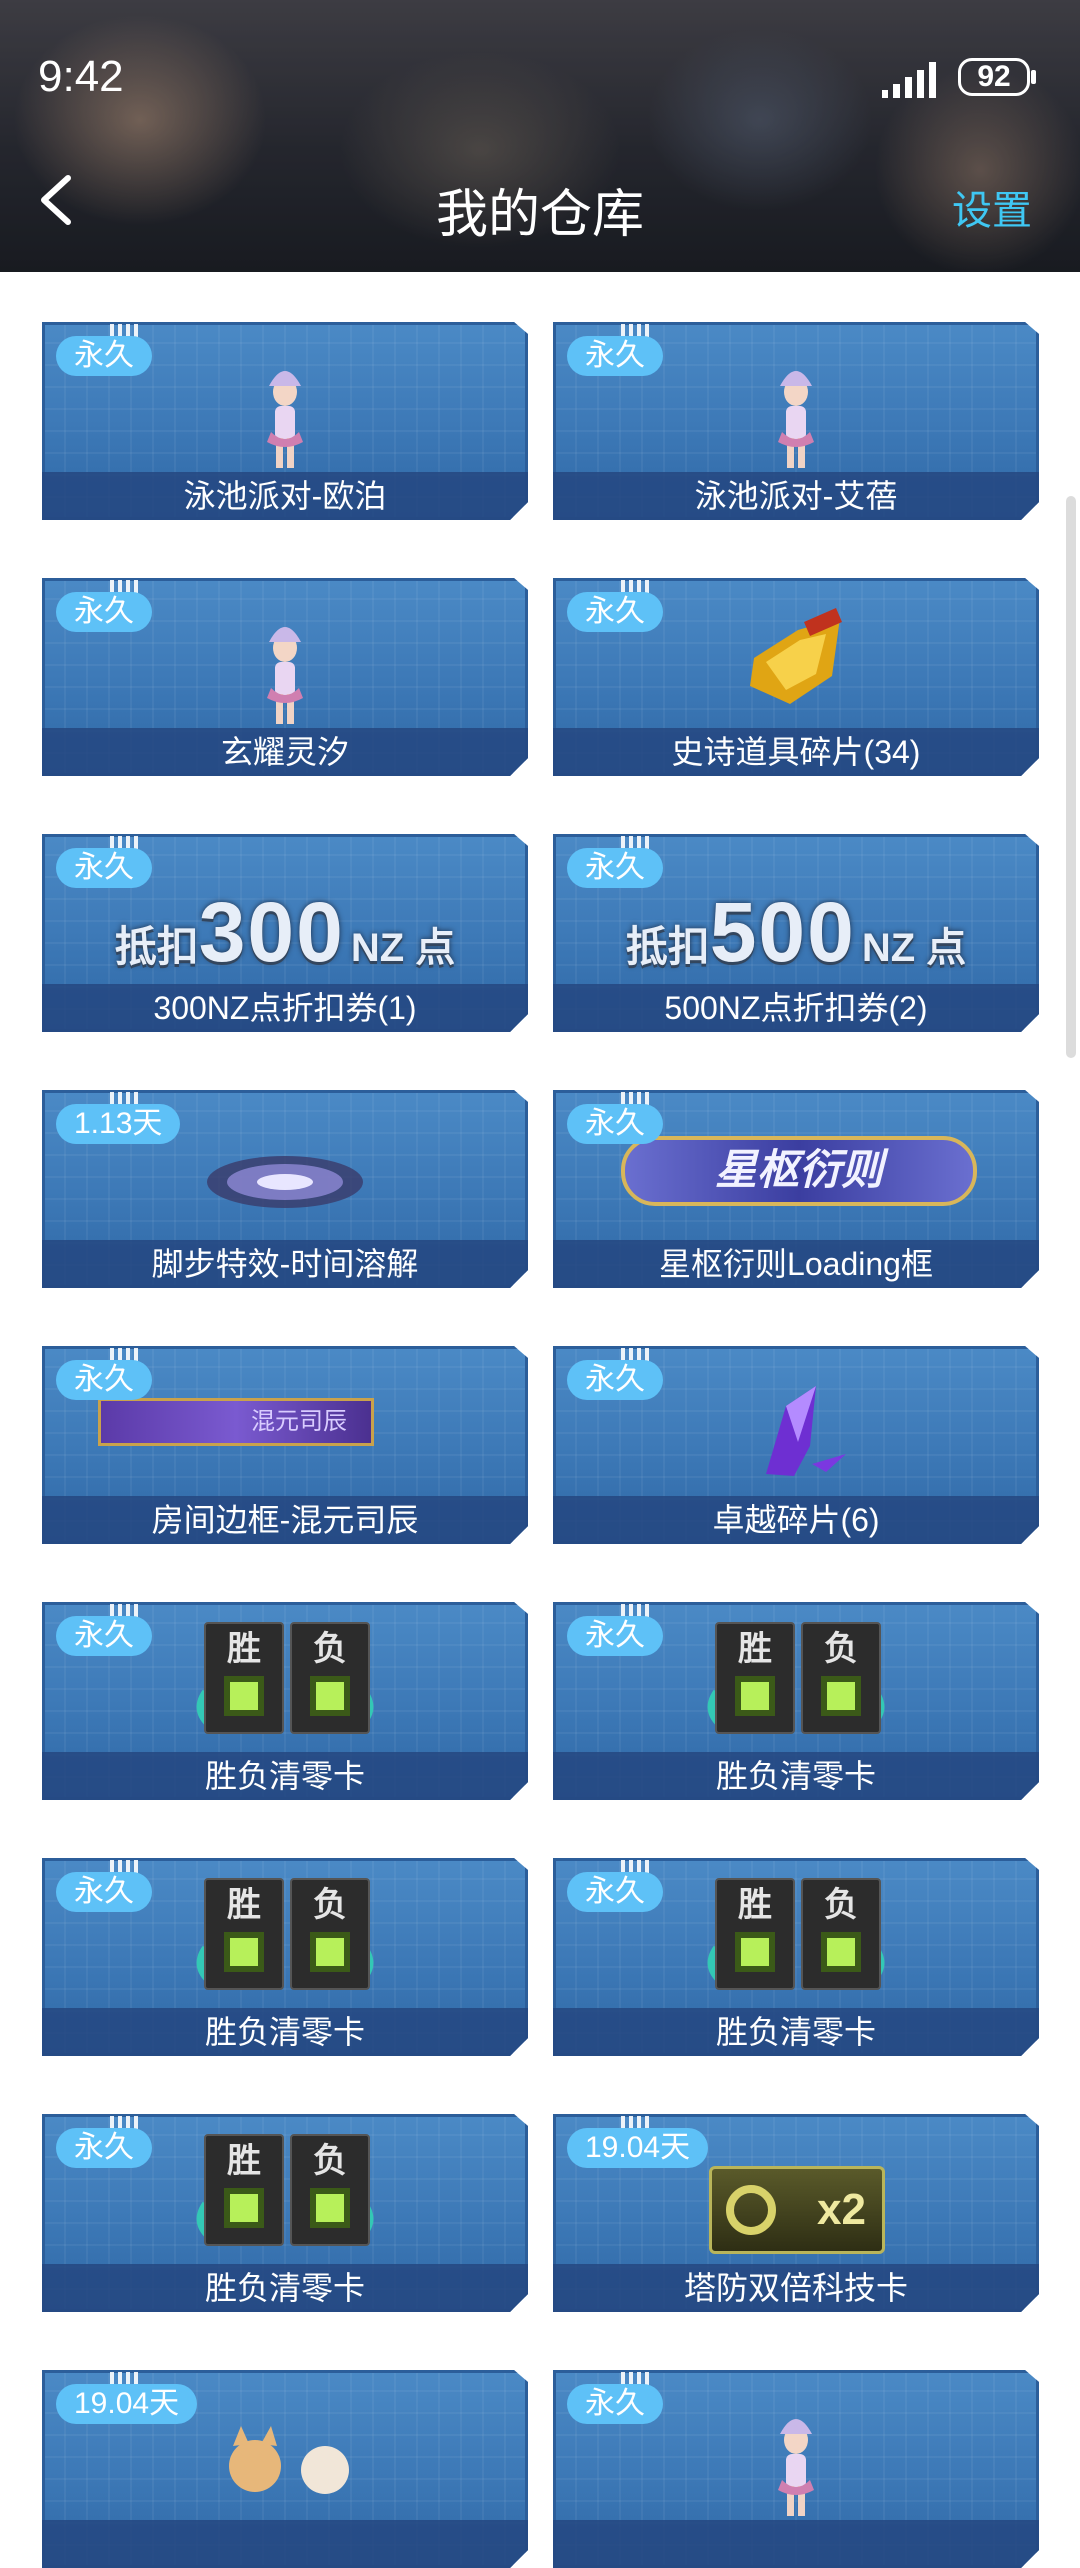 The image size is (1080, 2568). I want to click on item-card: 永久 史诗道具碎片(34), so click(796, 677).